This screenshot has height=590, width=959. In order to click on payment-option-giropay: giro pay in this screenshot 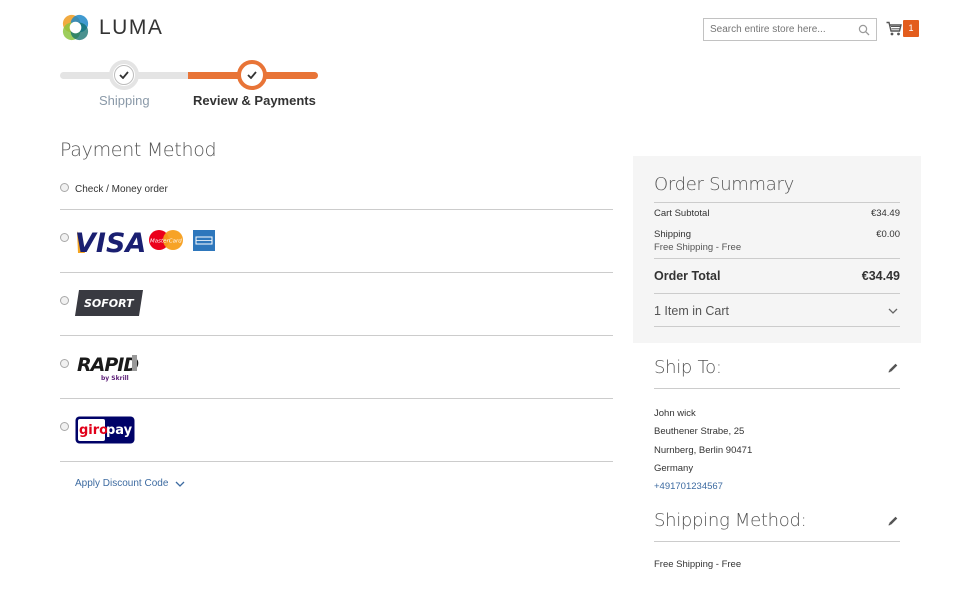, I will do `click(336, 430)`.